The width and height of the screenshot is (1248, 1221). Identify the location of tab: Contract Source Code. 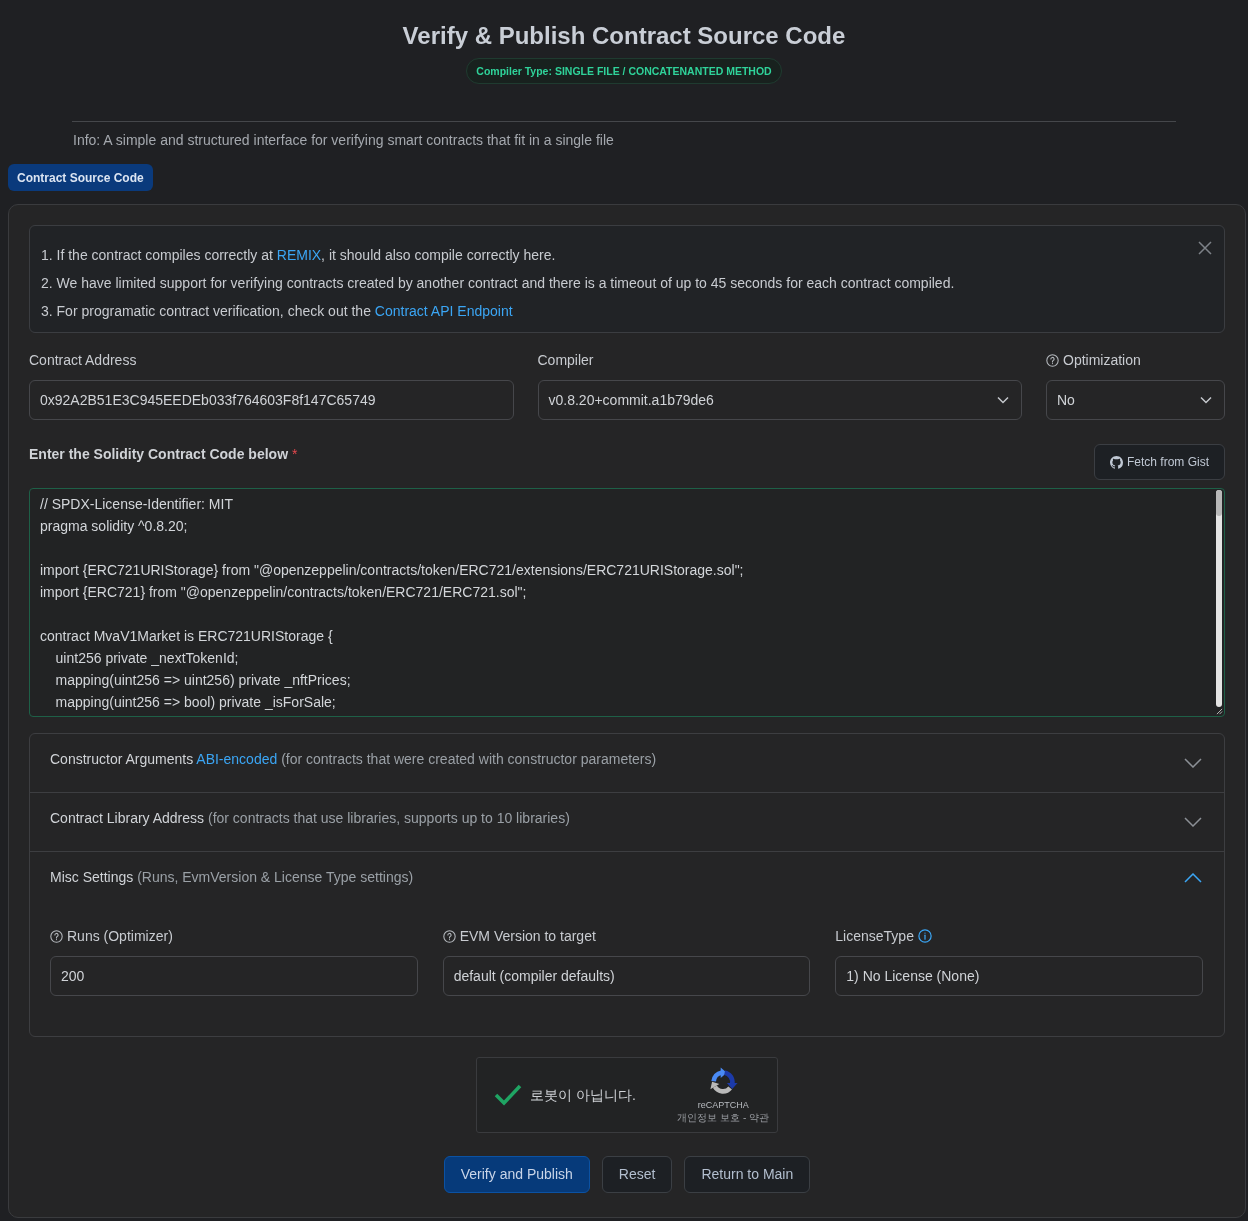
(80, 177).